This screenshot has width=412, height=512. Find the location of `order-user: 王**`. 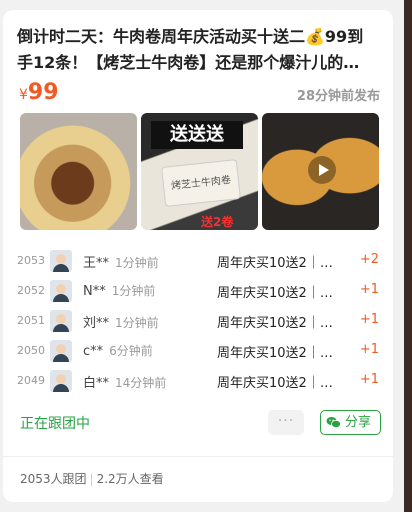

order-user: 王** is located at coordinates (96, 263).